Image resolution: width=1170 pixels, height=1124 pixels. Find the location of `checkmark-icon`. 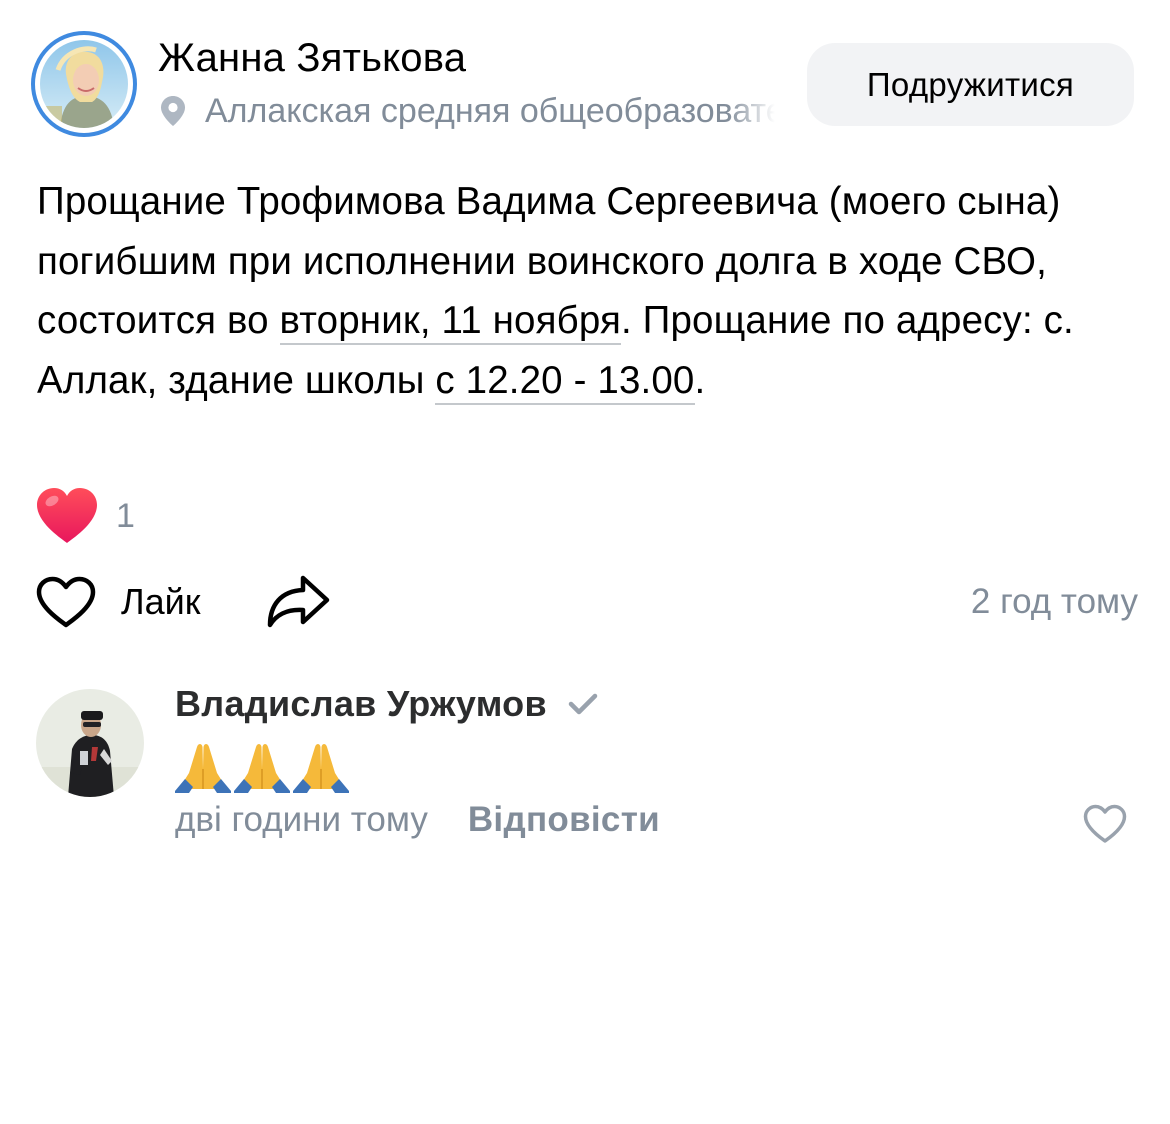

checkmark-icon is located at coordinates (583, 704).